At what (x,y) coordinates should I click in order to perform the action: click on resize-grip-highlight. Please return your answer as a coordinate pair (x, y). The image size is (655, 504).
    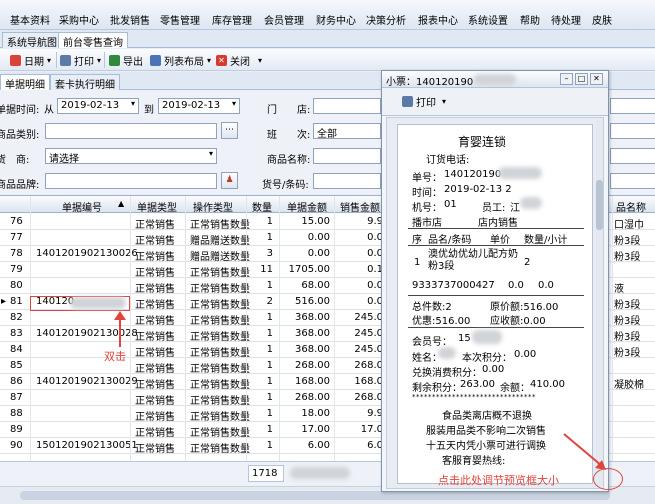
    Looking at the image, I should click on (608, 479).